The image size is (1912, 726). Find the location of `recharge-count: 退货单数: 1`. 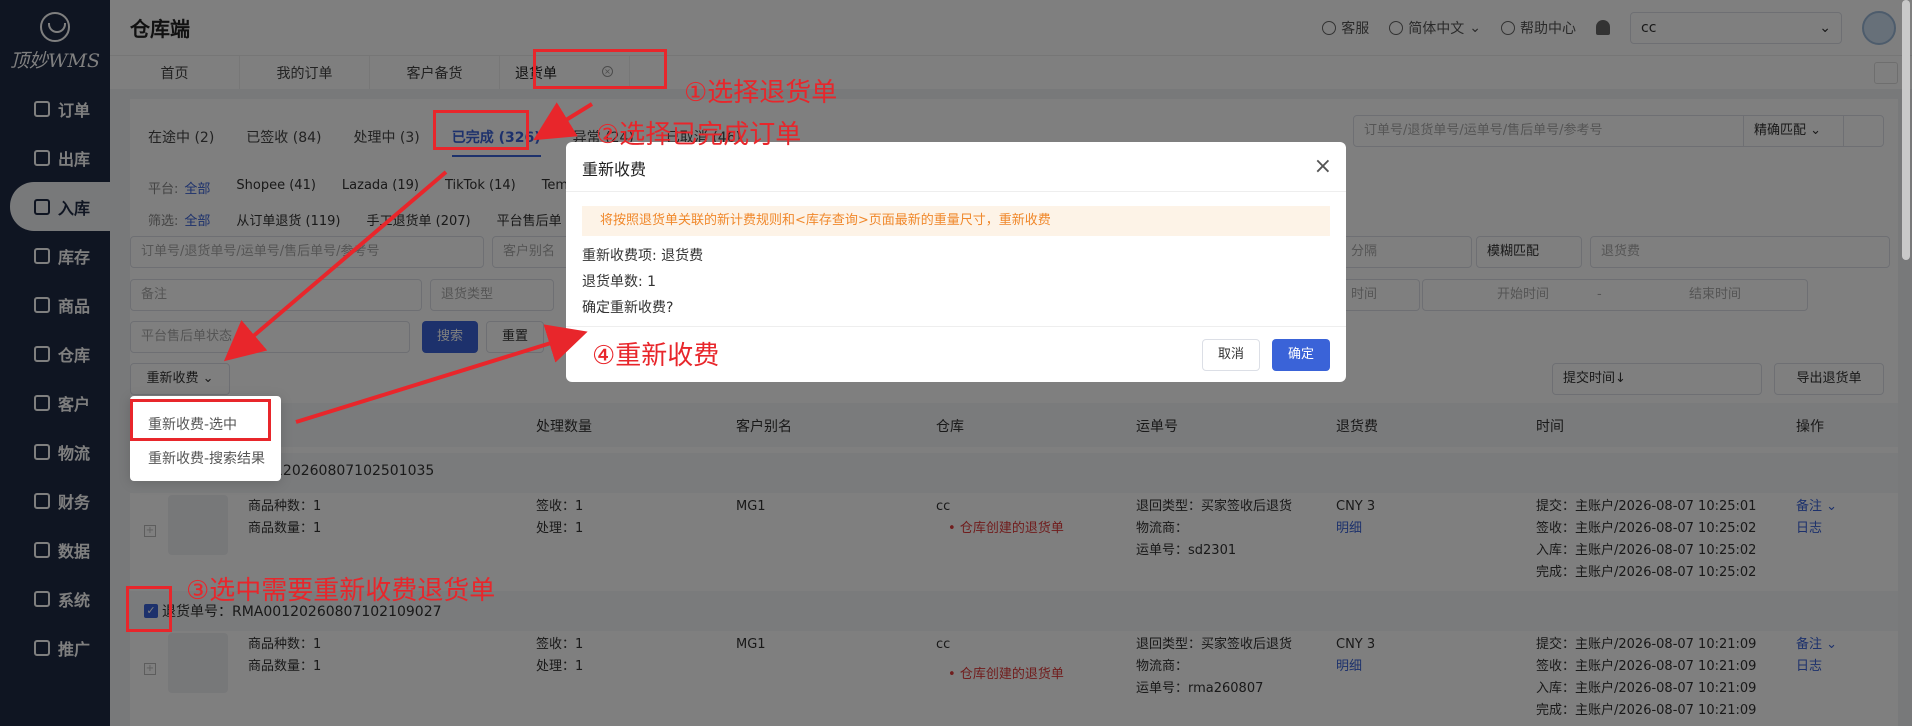

recharge-count: 退货单数: 1 is located at coordinates (619, 282).